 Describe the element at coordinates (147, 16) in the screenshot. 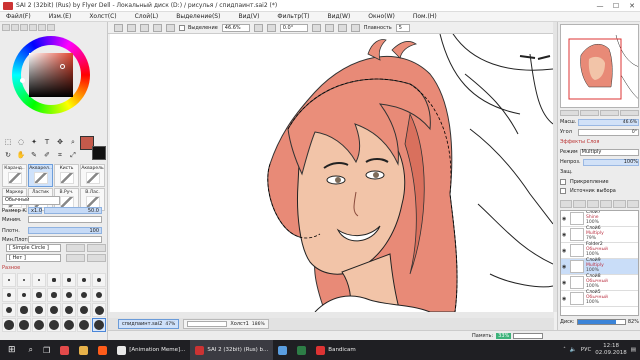

I see `menu-layer: Слой(L)` at that location.